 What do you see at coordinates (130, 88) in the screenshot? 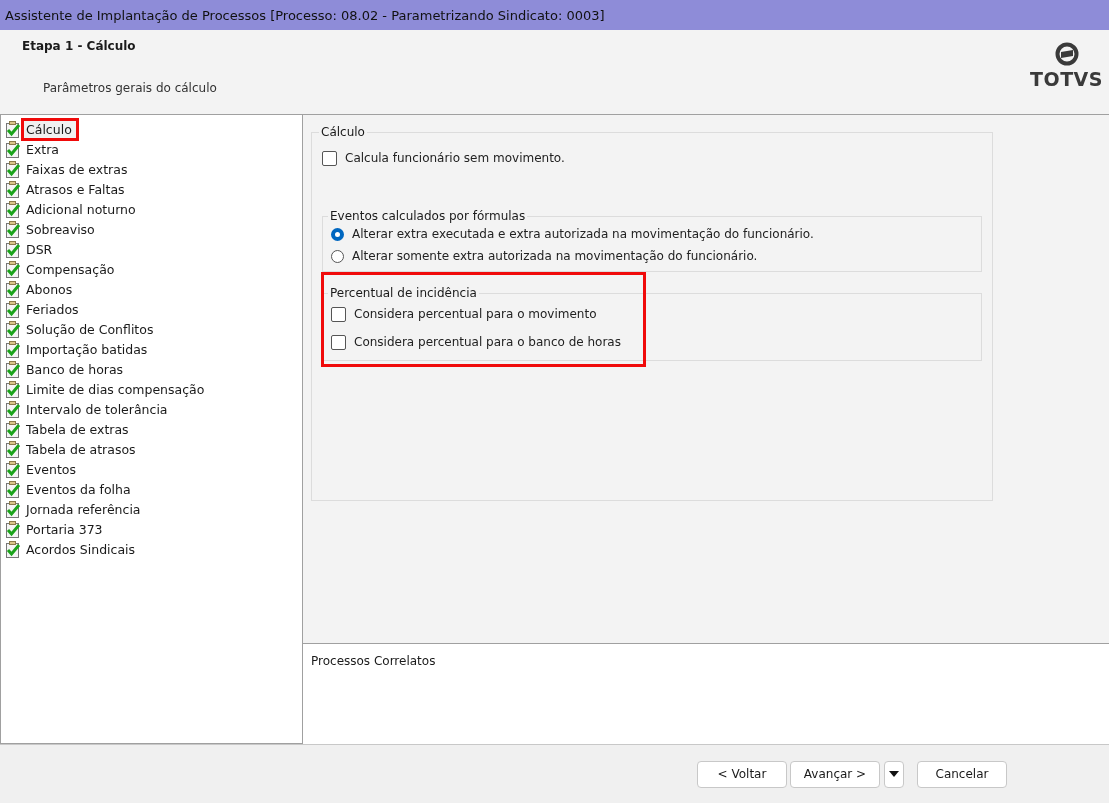
I see `step-description: Parâmetros gerais do cálculo` at bounding box center [130, 88].